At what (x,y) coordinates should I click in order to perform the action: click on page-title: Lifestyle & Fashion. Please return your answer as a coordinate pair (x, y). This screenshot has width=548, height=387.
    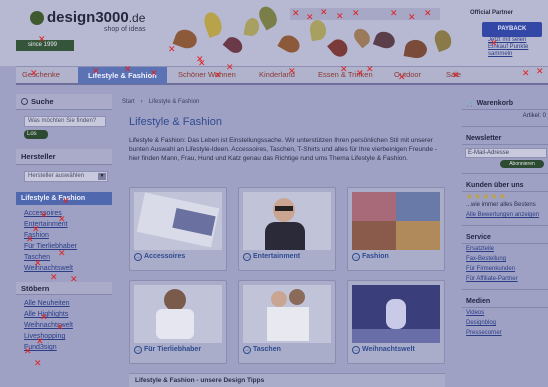
    Looking at the image, I should click on (175, 122).